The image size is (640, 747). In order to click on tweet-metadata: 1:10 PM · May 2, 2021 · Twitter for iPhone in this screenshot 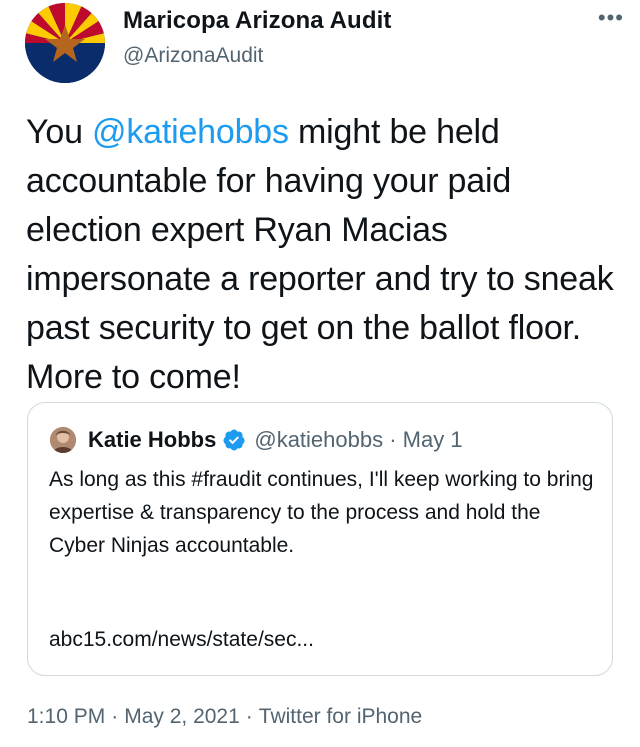, I will do `click(224, 717)`.